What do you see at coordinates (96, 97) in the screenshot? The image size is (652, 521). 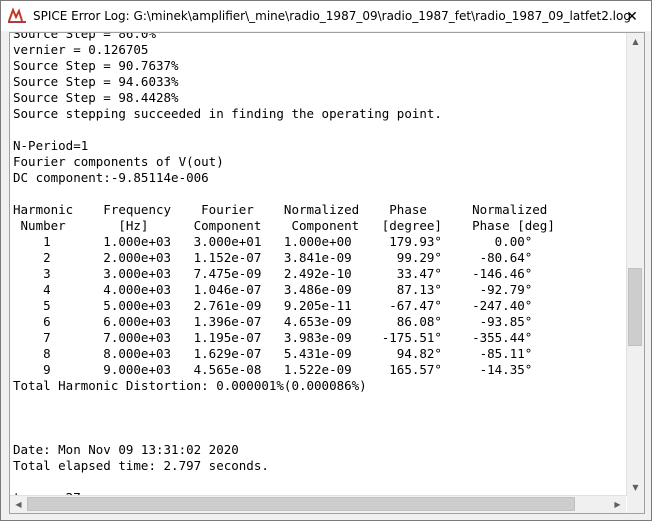 I see `log-line: Source Step = 98.4428%` at bounding box center [96, 97].